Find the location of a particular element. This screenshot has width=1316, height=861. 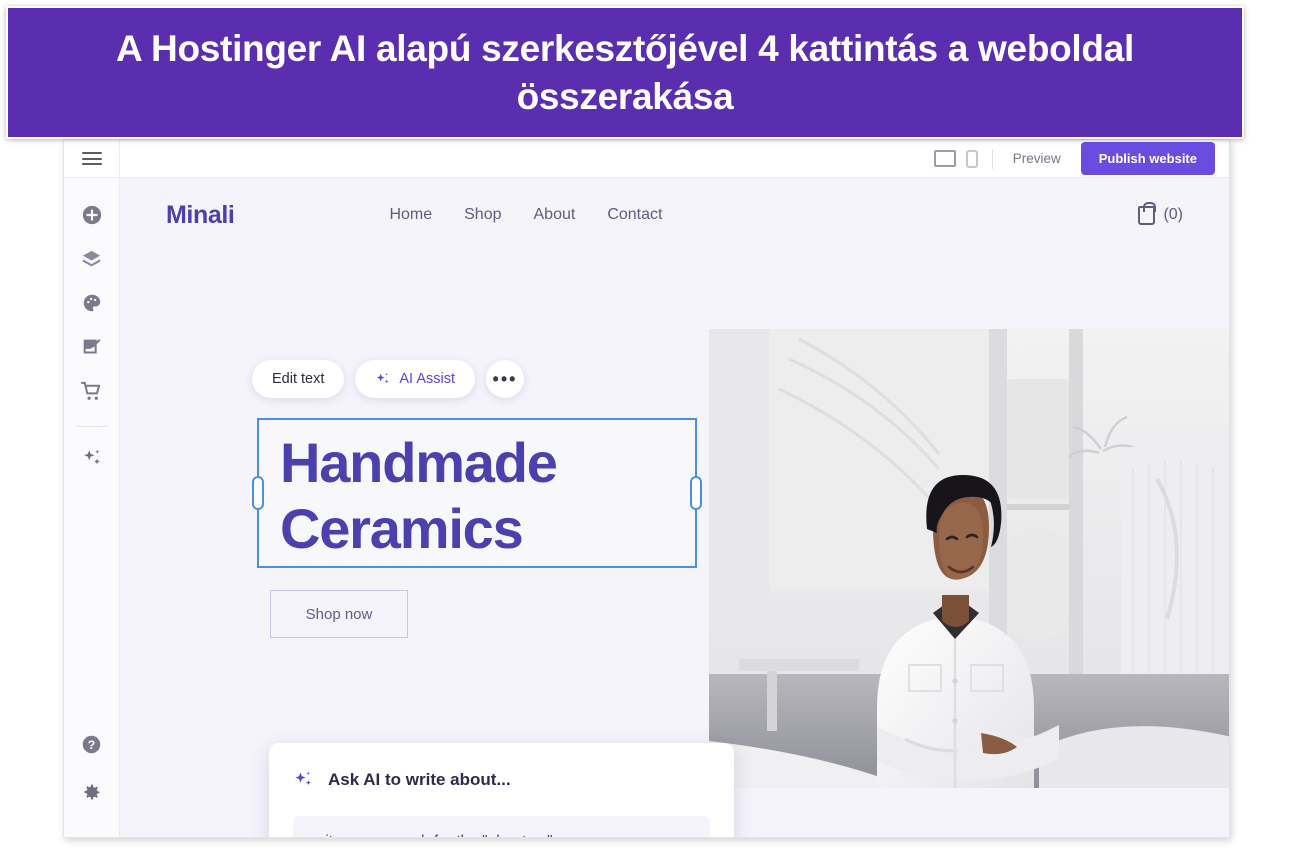

mobile-icon is located at coordinates (971, 158).